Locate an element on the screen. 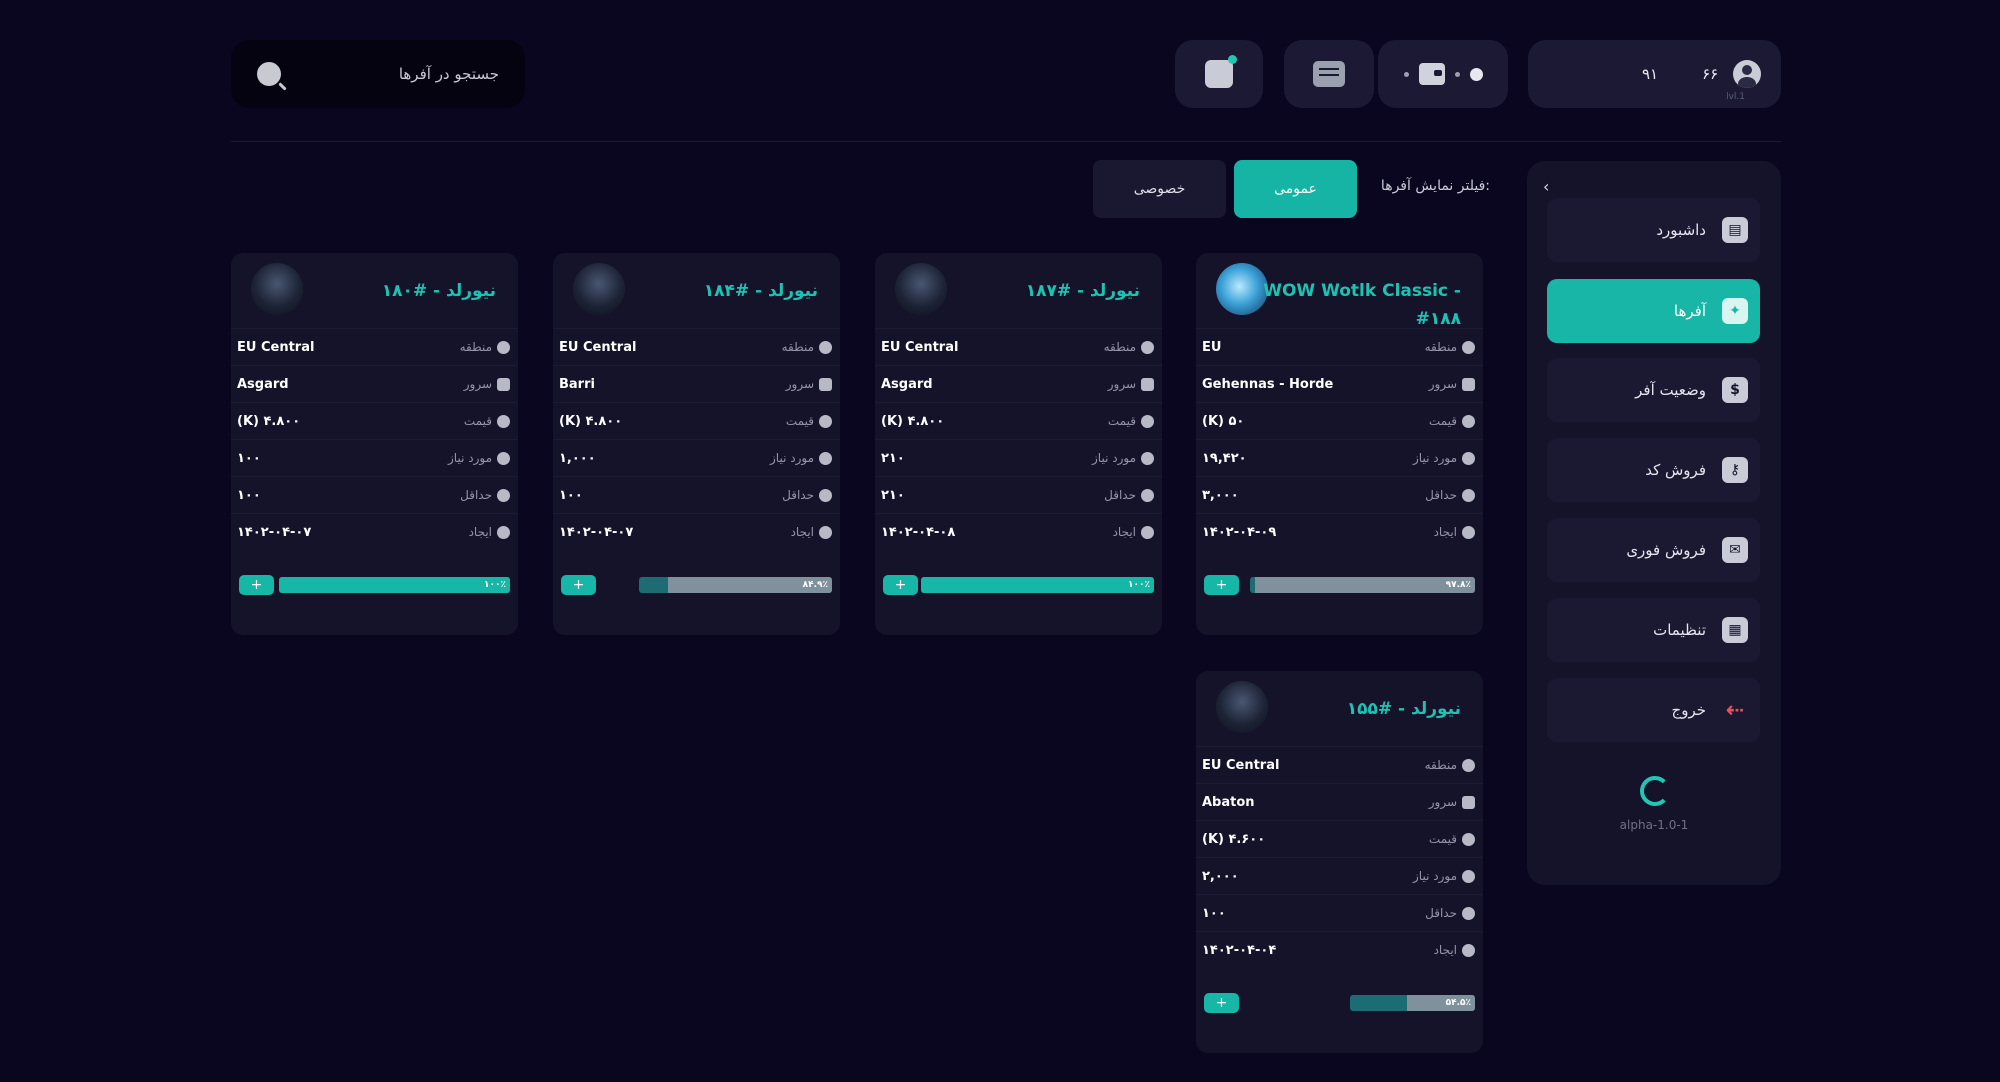 Image resolution: width=2000 pixels, height=1082 pixels. user-profile-button: ۹۱ ۶۶ lvl.1 is located at coordinates (1654, 74).